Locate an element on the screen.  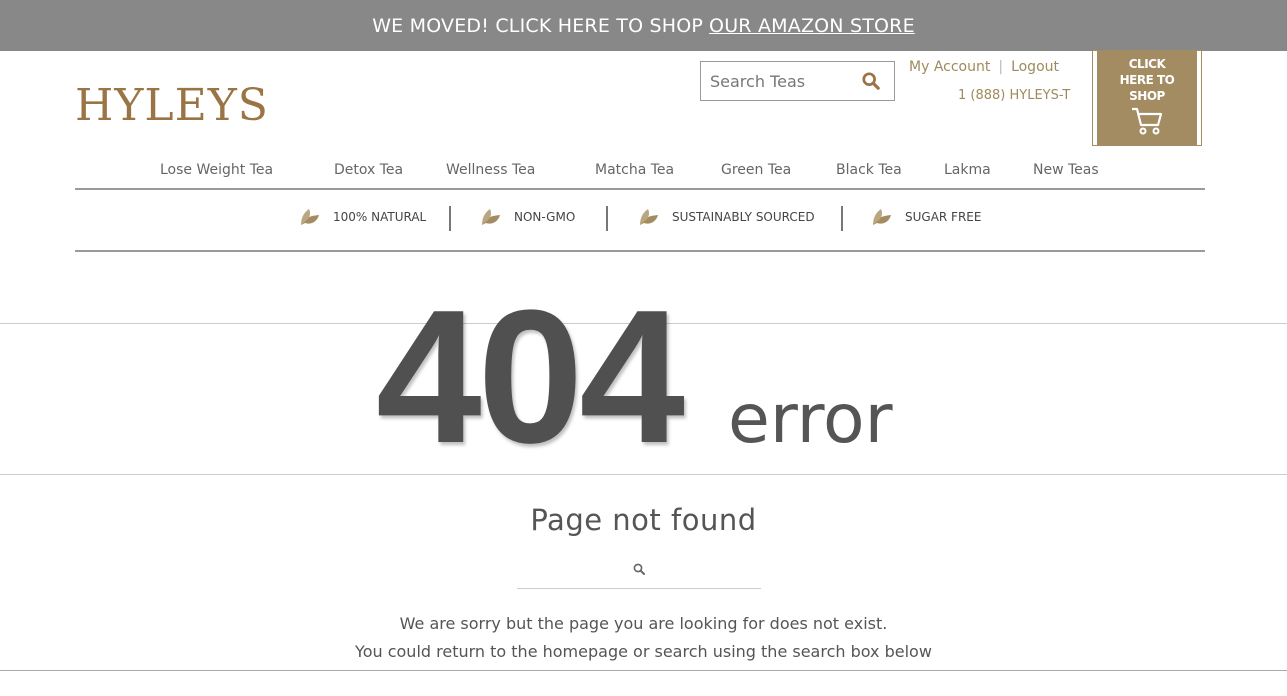
amazon-store-link: OUR AMAZON STORE is located at coordinates (812, 26).